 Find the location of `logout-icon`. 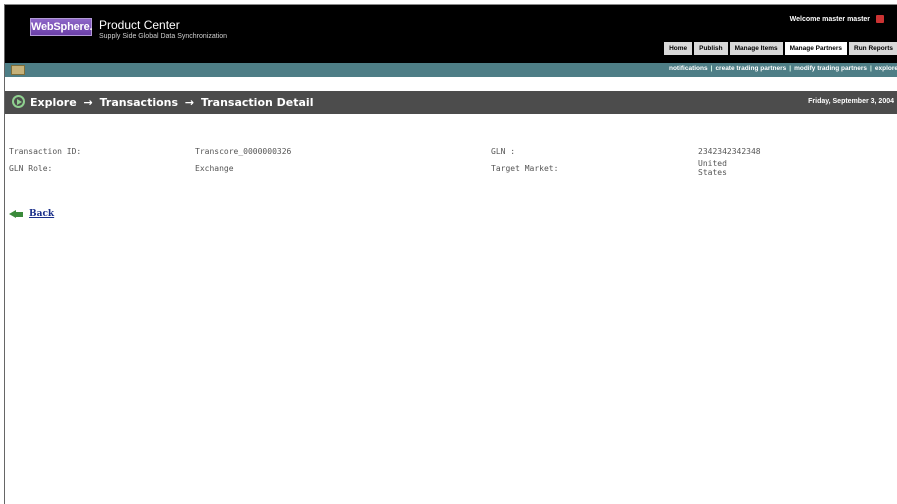

logout-icon is located at coordinates (880, 19).